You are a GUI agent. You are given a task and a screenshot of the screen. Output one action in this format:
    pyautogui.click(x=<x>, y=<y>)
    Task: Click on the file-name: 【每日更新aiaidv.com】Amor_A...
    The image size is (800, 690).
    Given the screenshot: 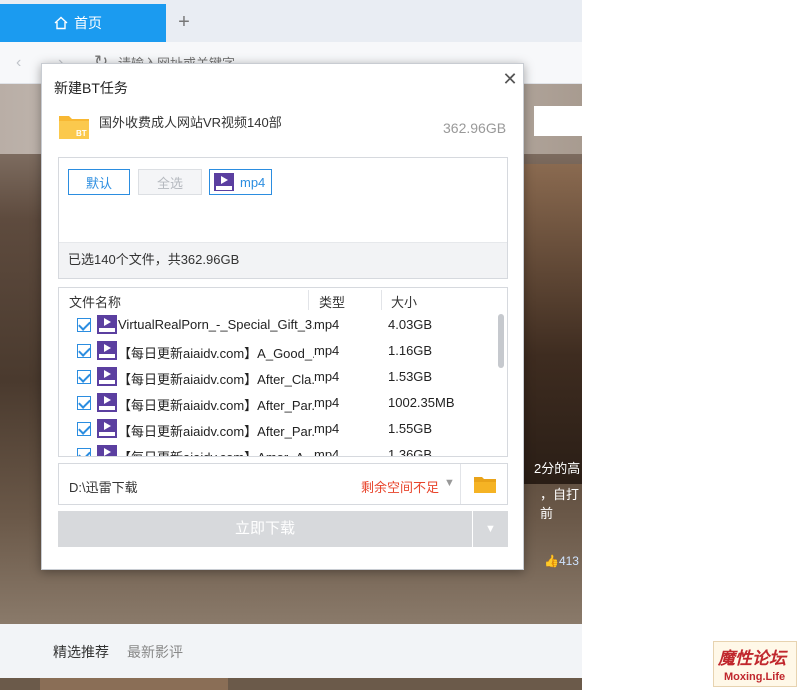 What is the action you would take?
    pyautogui.click(x=216, y=451)
    